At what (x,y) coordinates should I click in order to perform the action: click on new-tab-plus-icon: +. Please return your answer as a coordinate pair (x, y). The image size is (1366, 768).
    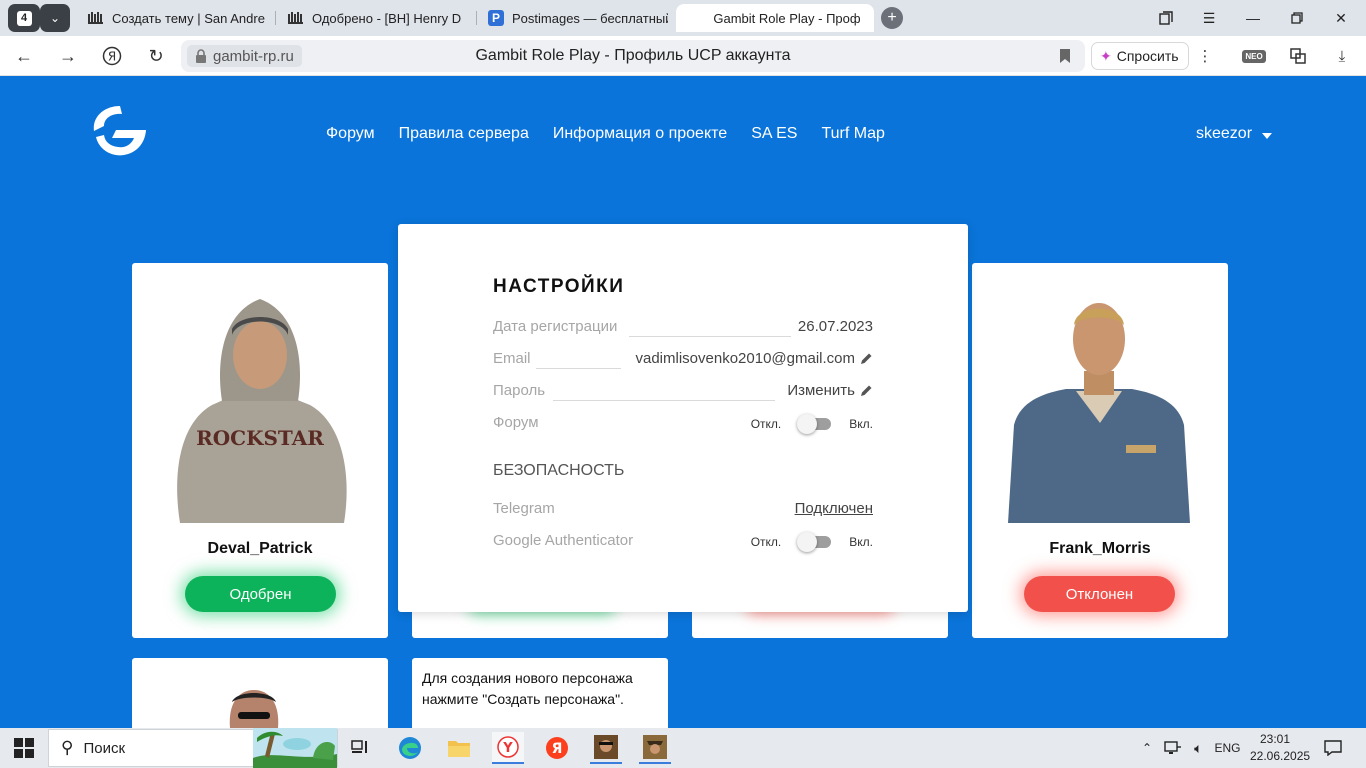
    Looking at the image, I should click on (892, 18).